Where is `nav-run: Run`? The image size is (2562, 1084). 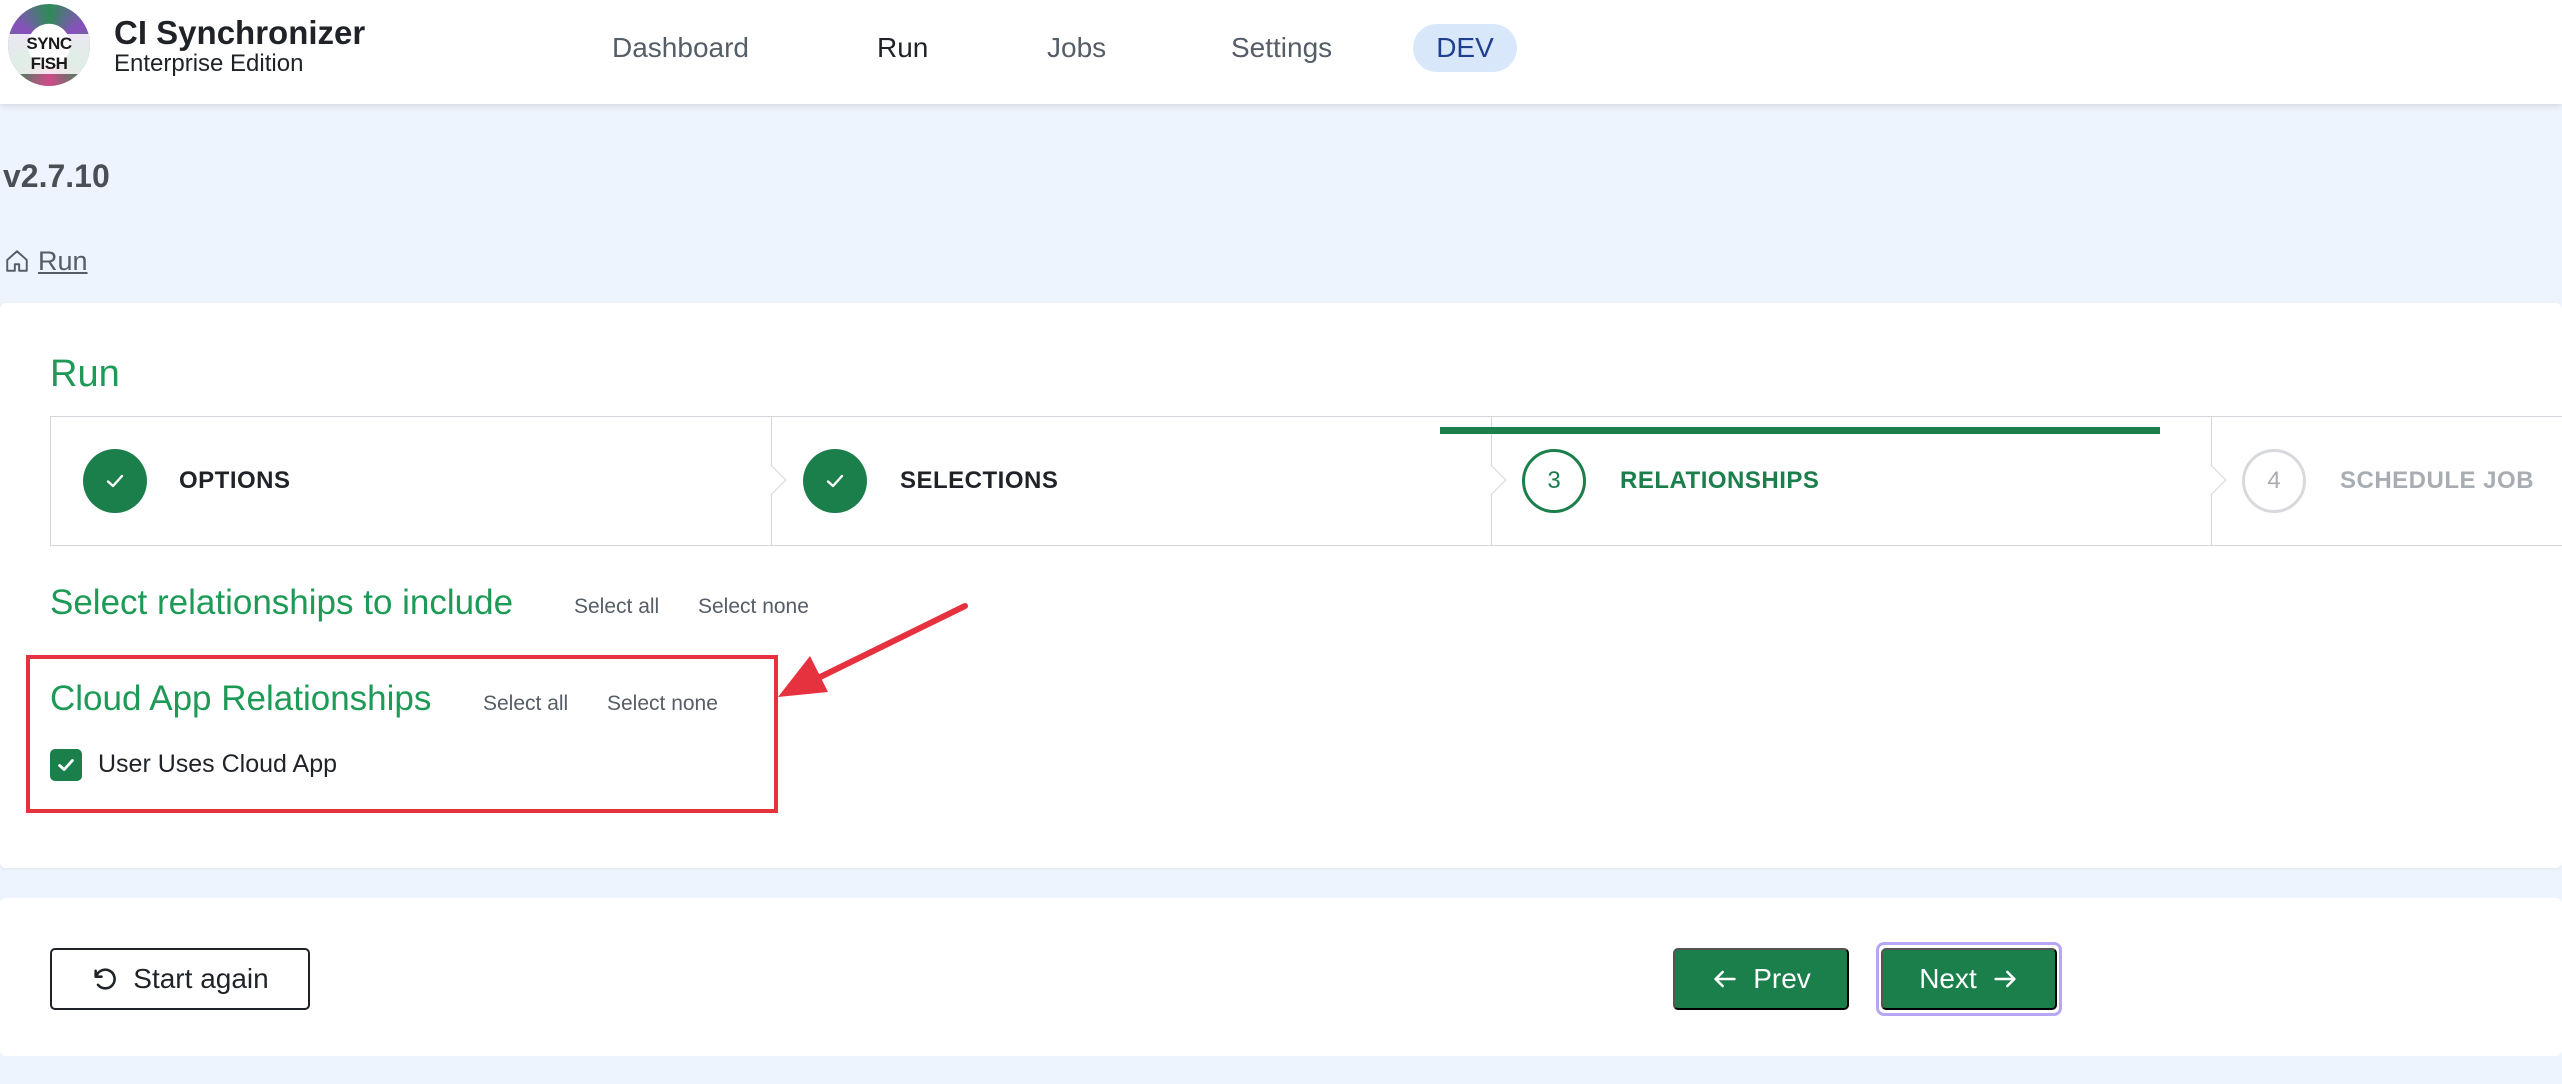 nav-run: Run is located at coordinates (902, 48).